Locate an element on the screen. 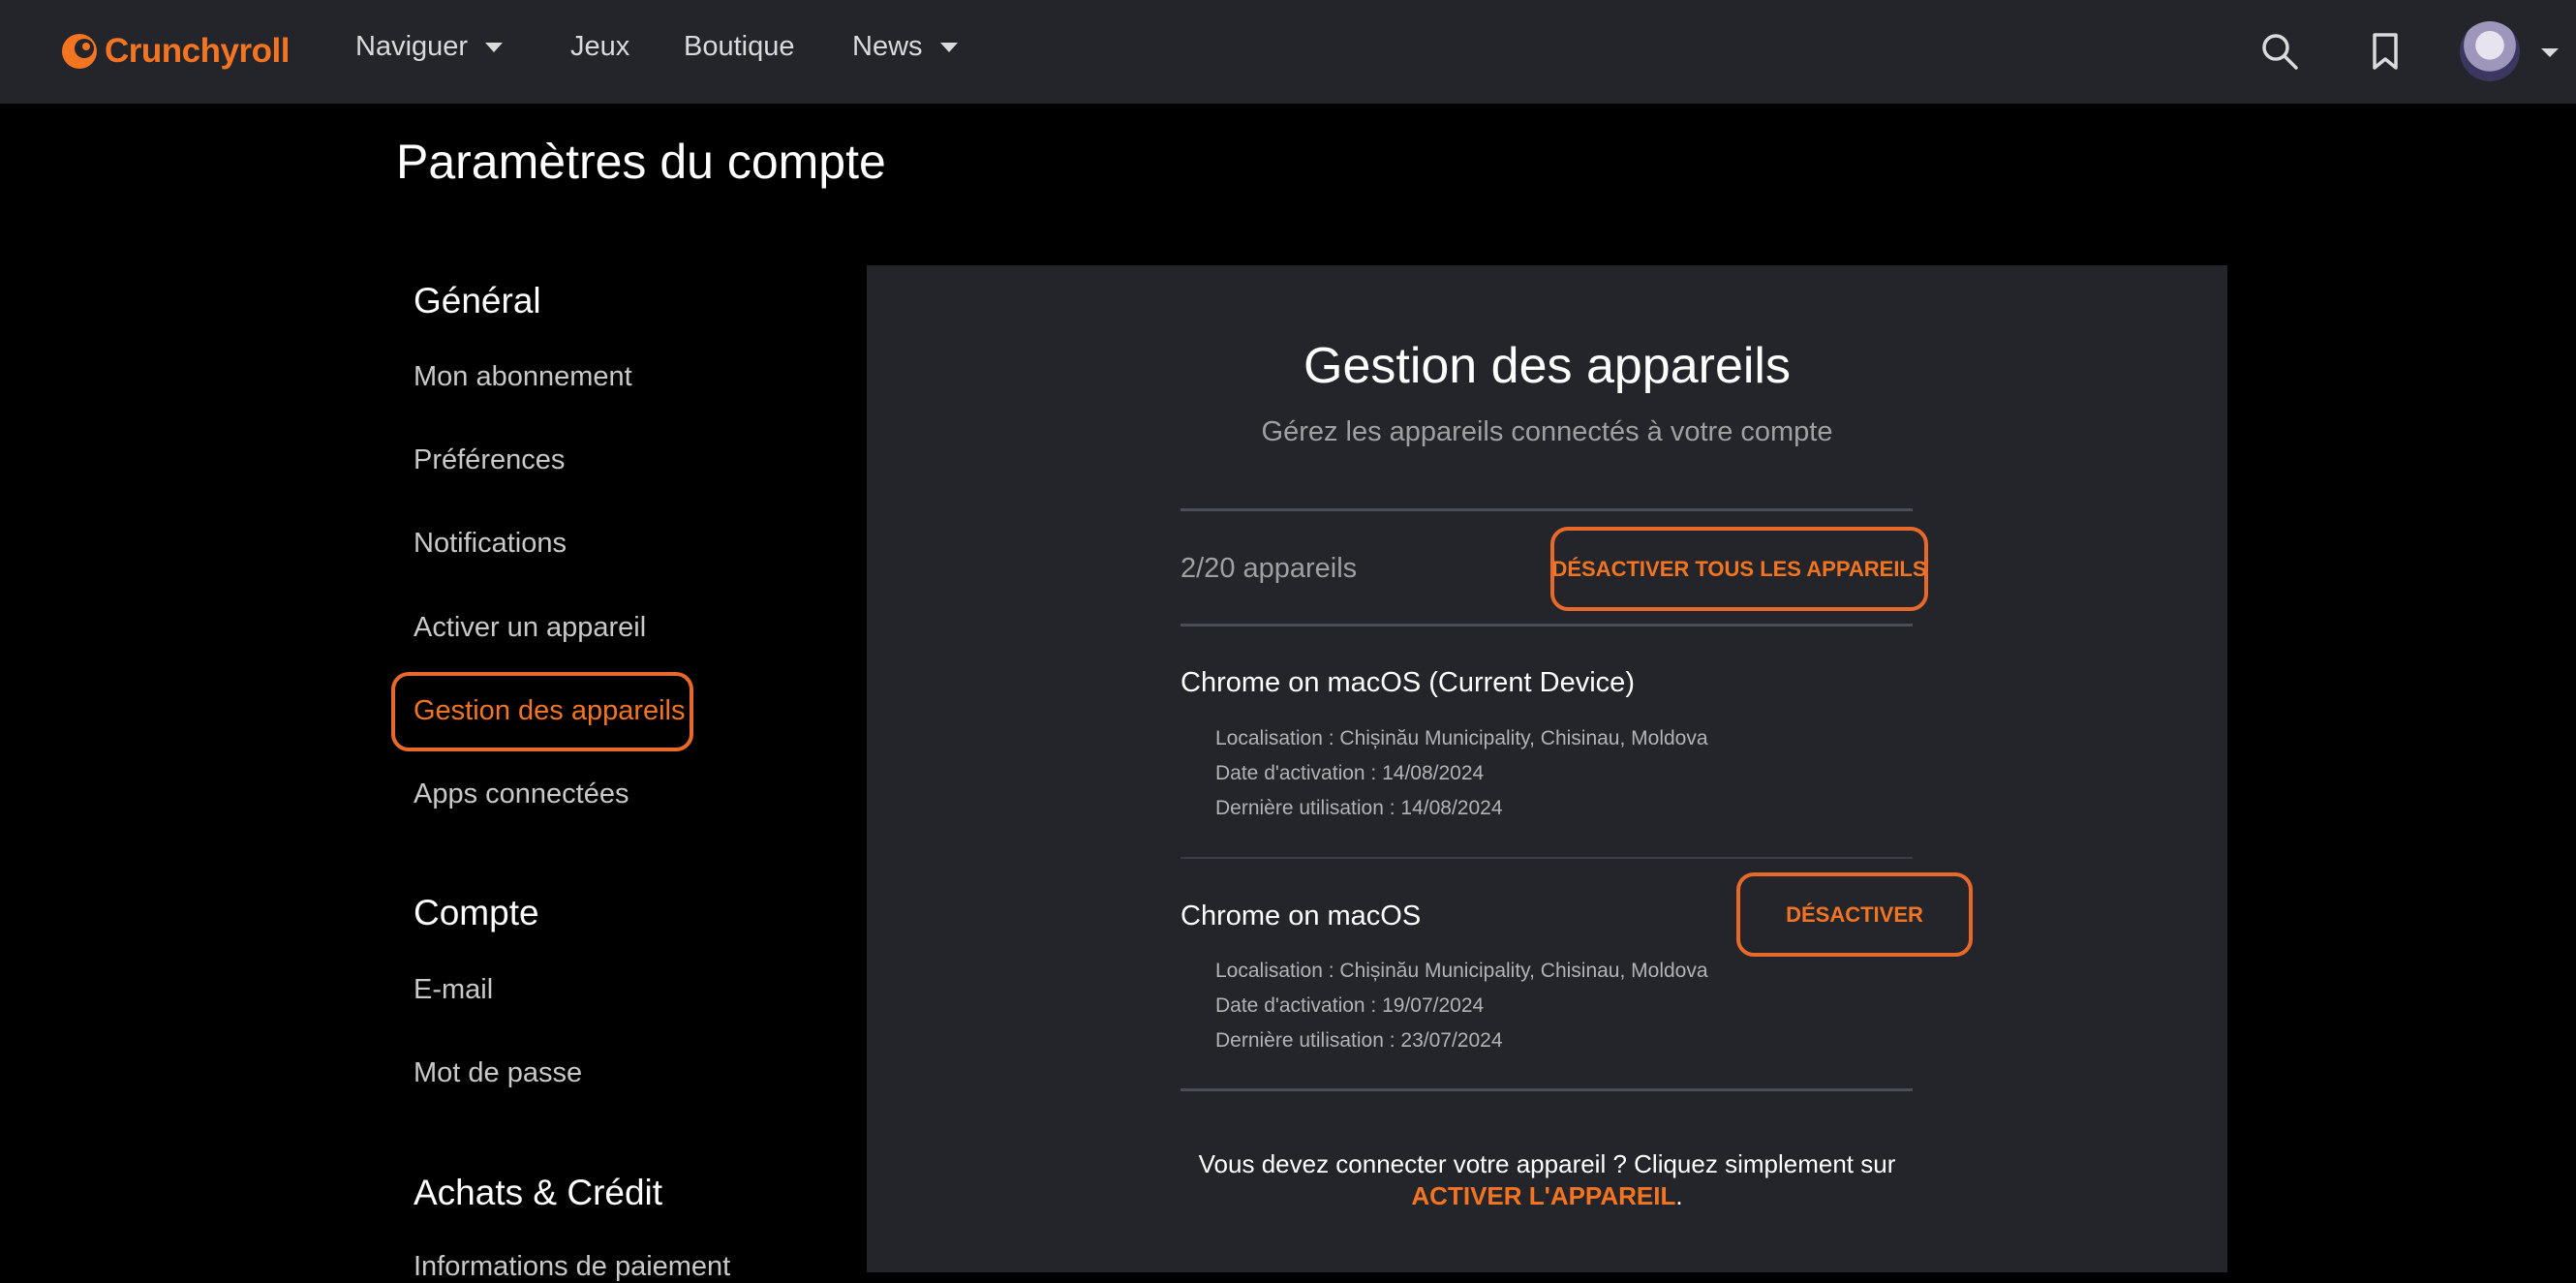  nav-jeux-label: Jeux is located at coordinates (600, 46).